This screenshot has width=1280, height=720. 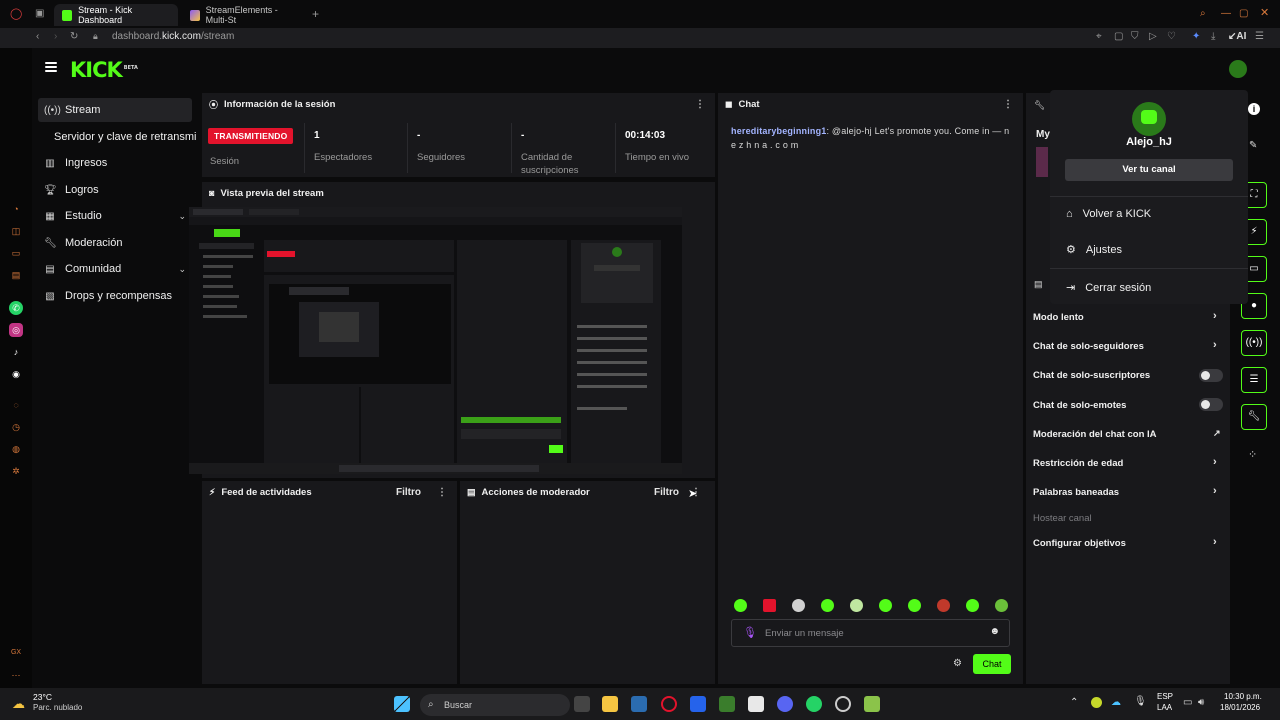 What do you see at coordinates (1238, 69) in the screenshot?
I see `avatar` at bounding box center [1238, 69].